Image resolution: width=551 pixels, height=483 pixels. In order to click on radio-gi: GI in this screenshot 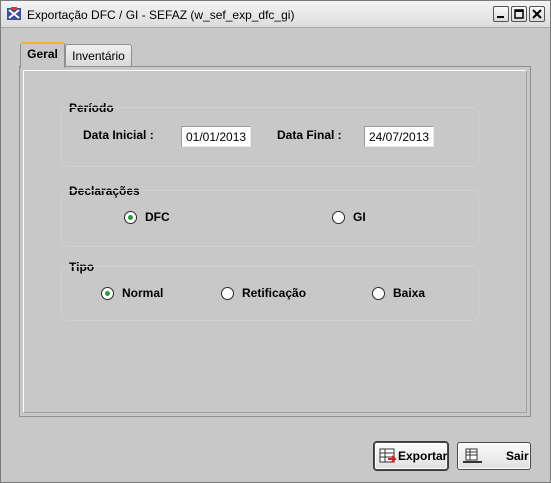, I will do `click(349, 217)`.